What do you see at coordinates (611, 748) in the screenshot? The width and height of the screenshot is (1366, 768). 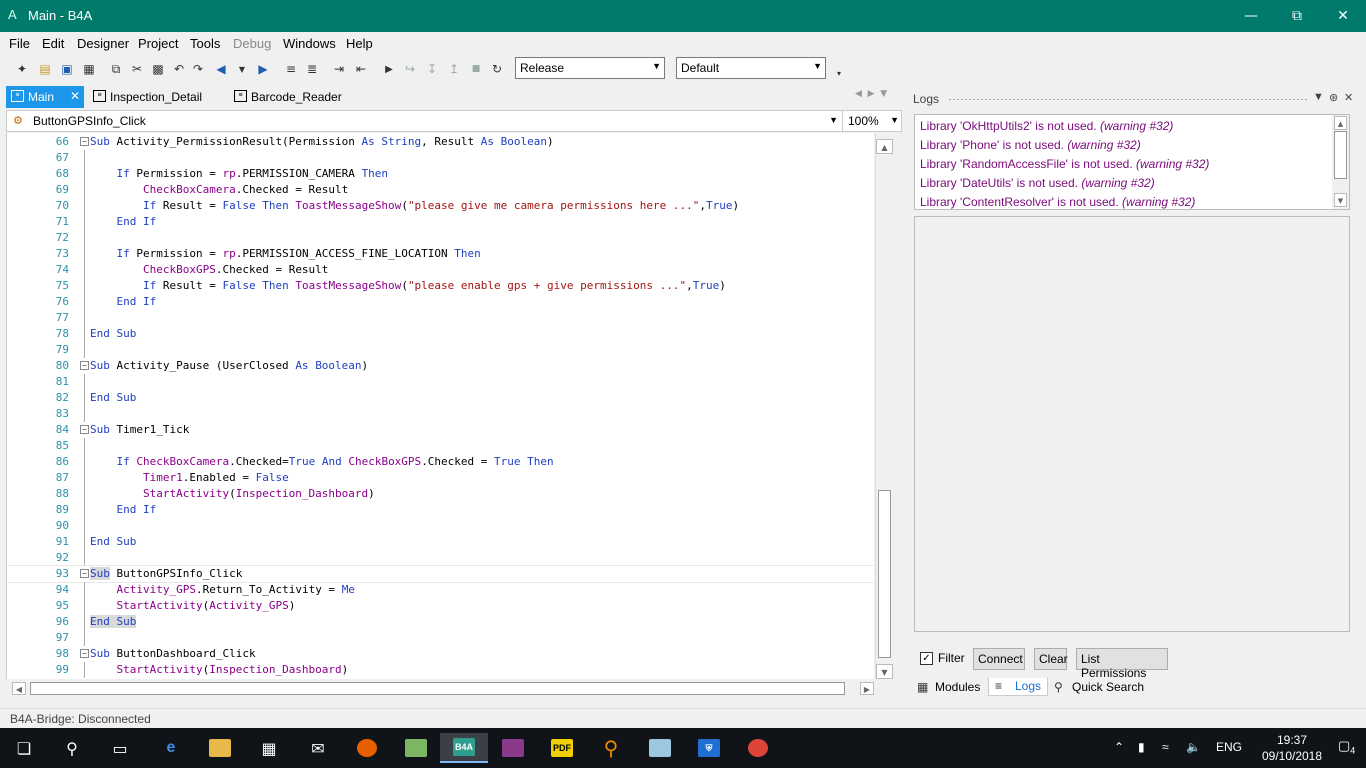 I see `magnifier-app-icon: ⚲` at bounding box center [611, 748].